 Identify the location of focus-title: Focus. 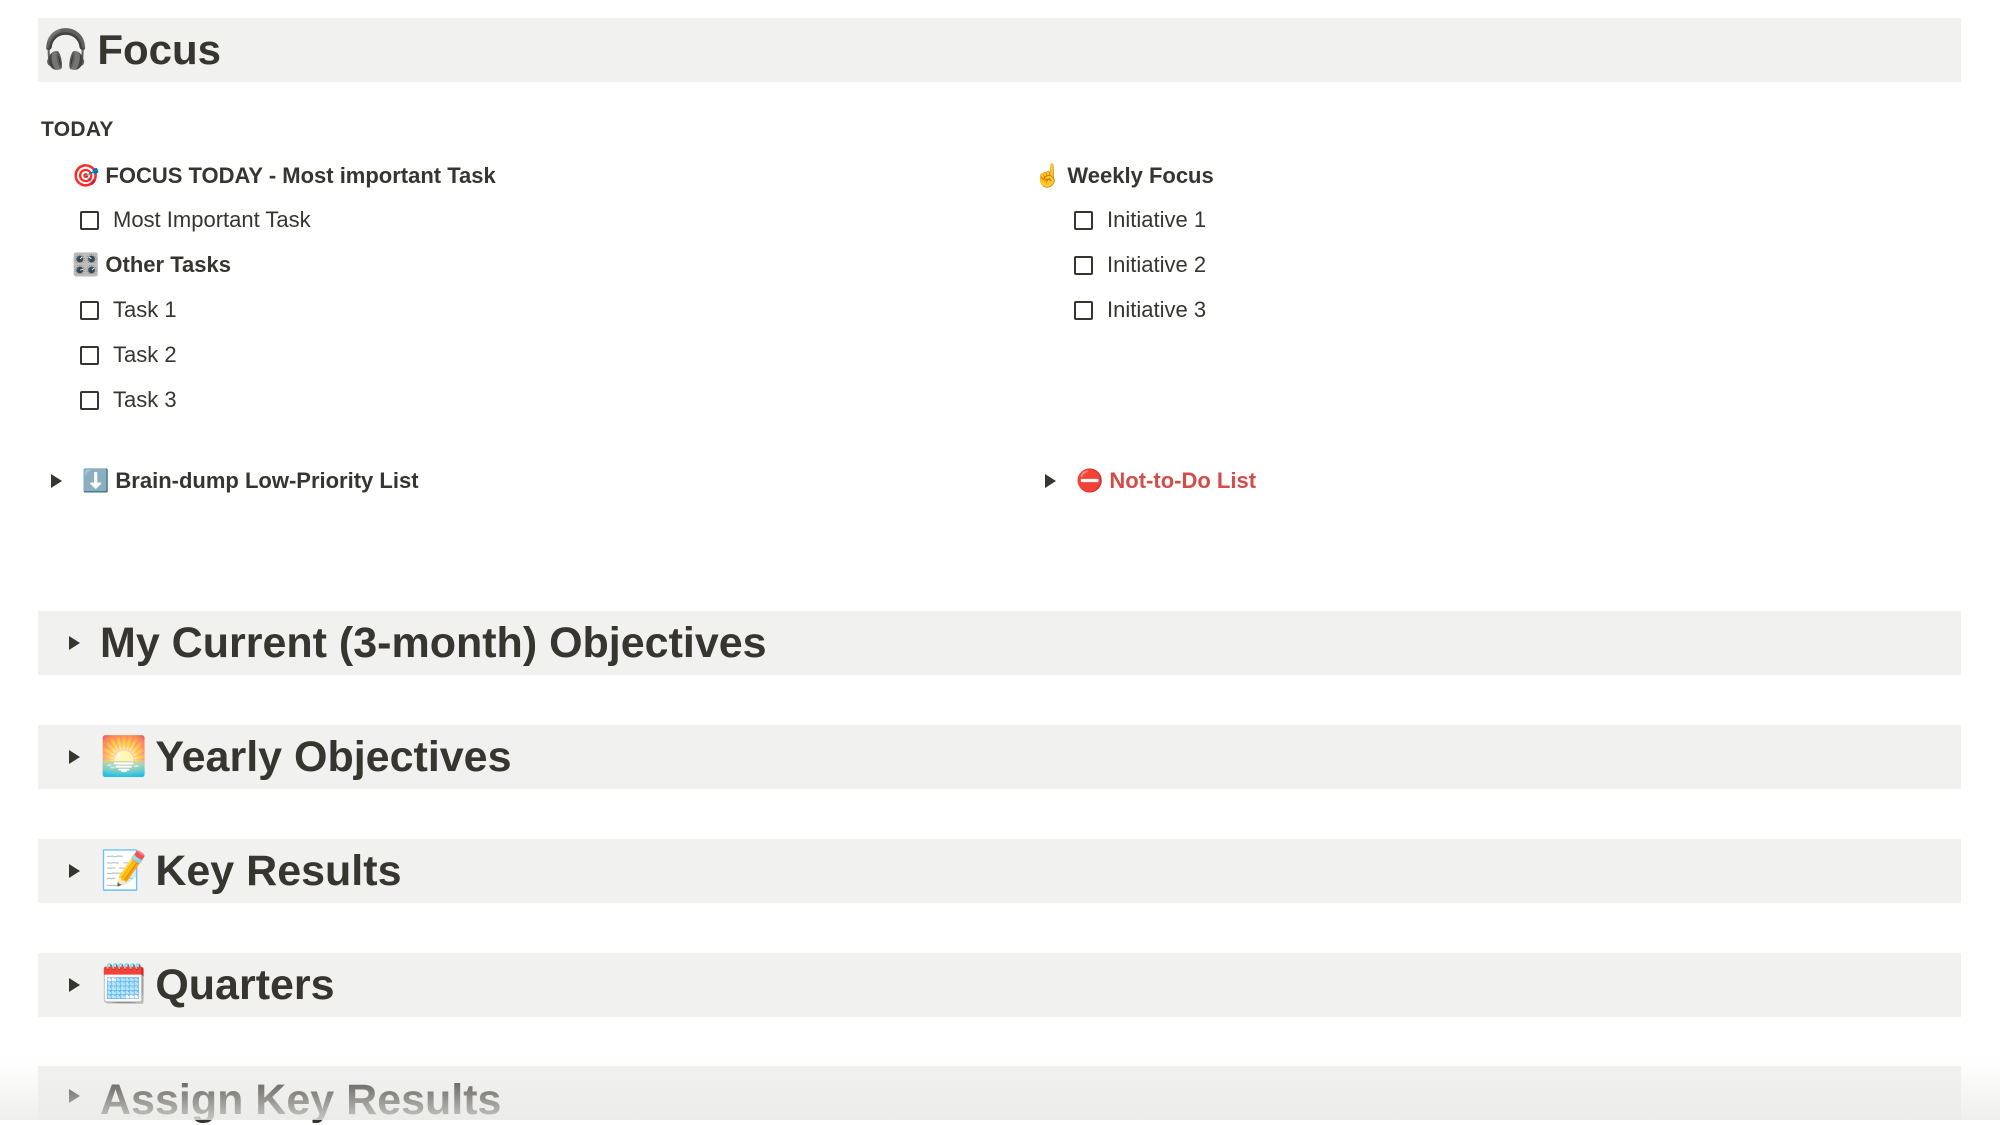
(159, 49).